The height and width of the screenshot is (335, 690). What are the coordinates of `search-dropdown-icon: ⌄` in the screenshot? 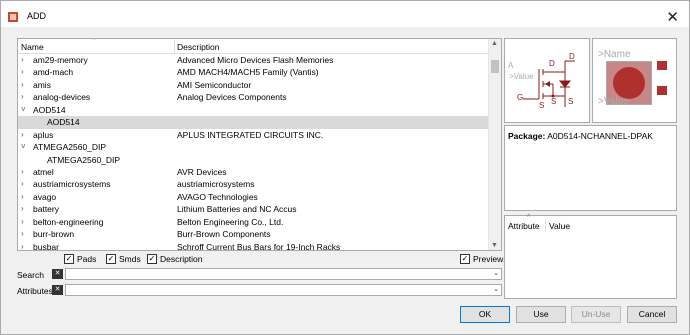 It's located at (496, 273).